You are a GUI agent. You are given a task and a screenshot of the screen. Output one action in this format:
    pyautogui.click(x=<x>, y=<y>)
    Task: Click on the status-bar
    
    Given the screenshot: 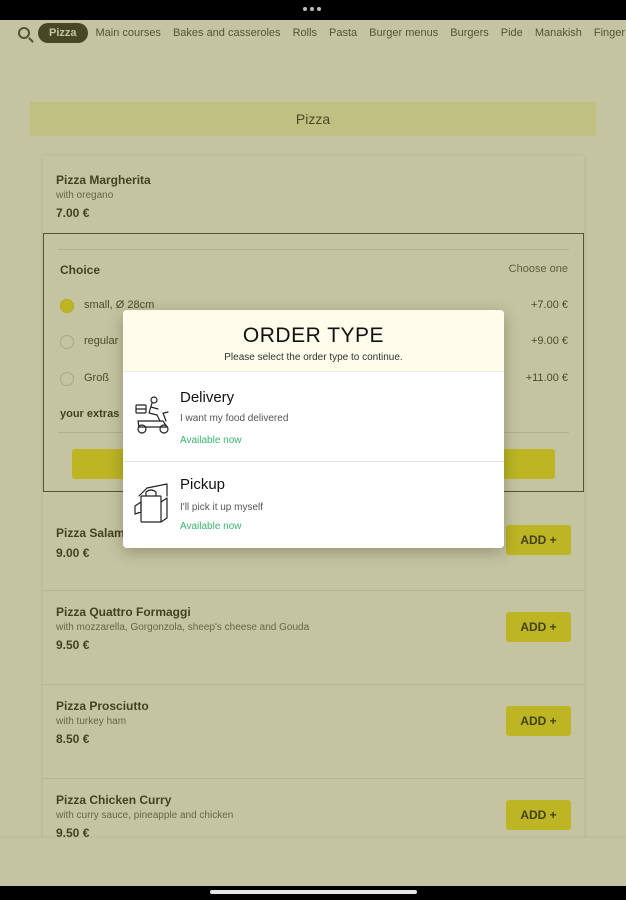 What is the action you would take?
    pyautogui.click(x=313, y=10)
    